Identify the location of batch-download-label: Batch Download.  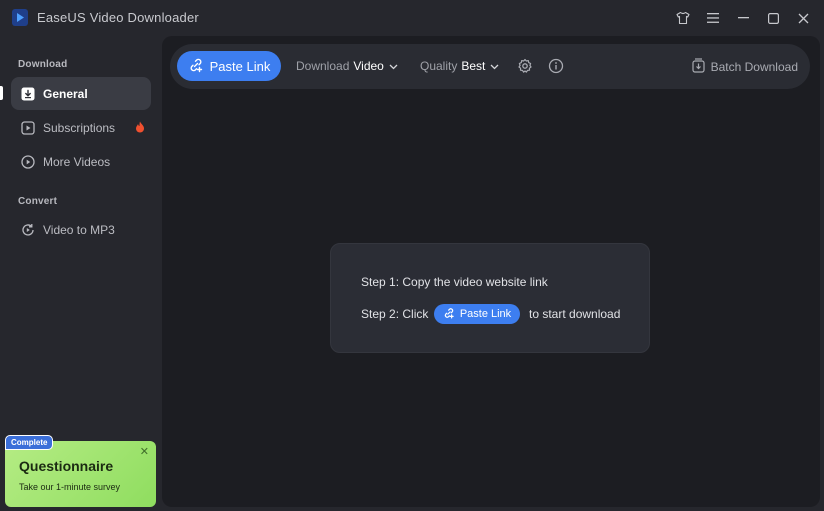
(754, 67).